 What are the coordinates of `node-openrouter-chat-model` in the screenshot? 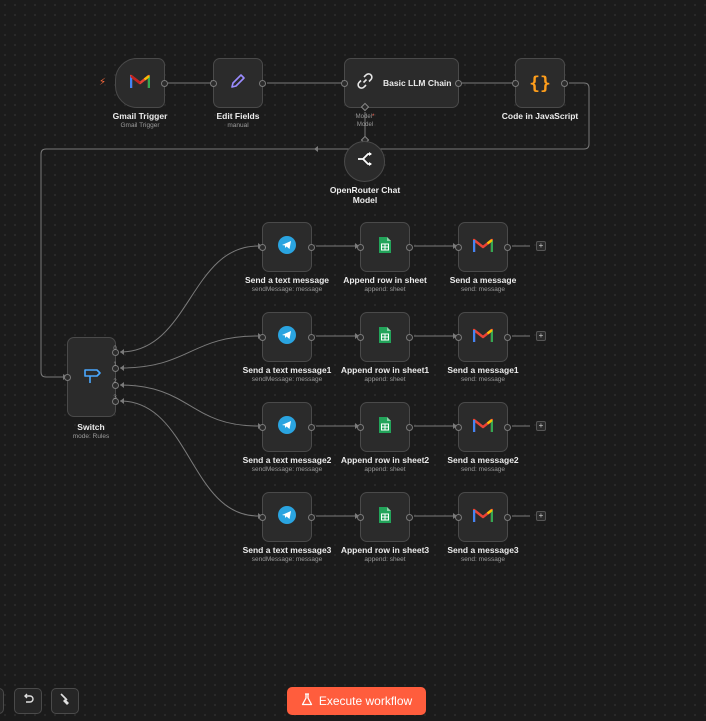 It's located at (364, 161).